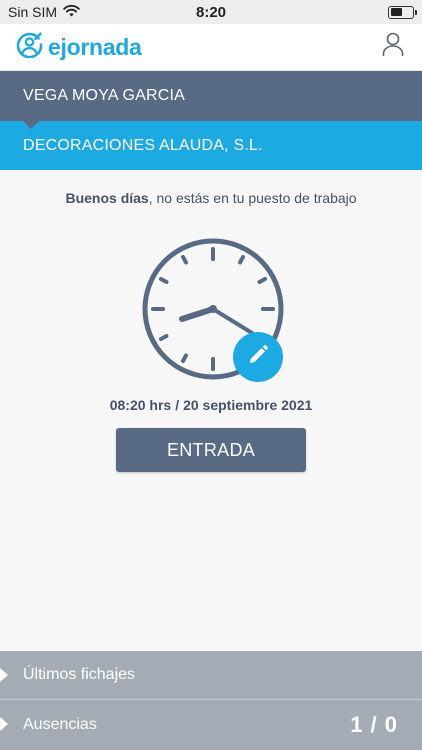  Describe the element at coordinates (211, 450) in the screenshot. I see `entrada-button: ENTRADA` at that location.